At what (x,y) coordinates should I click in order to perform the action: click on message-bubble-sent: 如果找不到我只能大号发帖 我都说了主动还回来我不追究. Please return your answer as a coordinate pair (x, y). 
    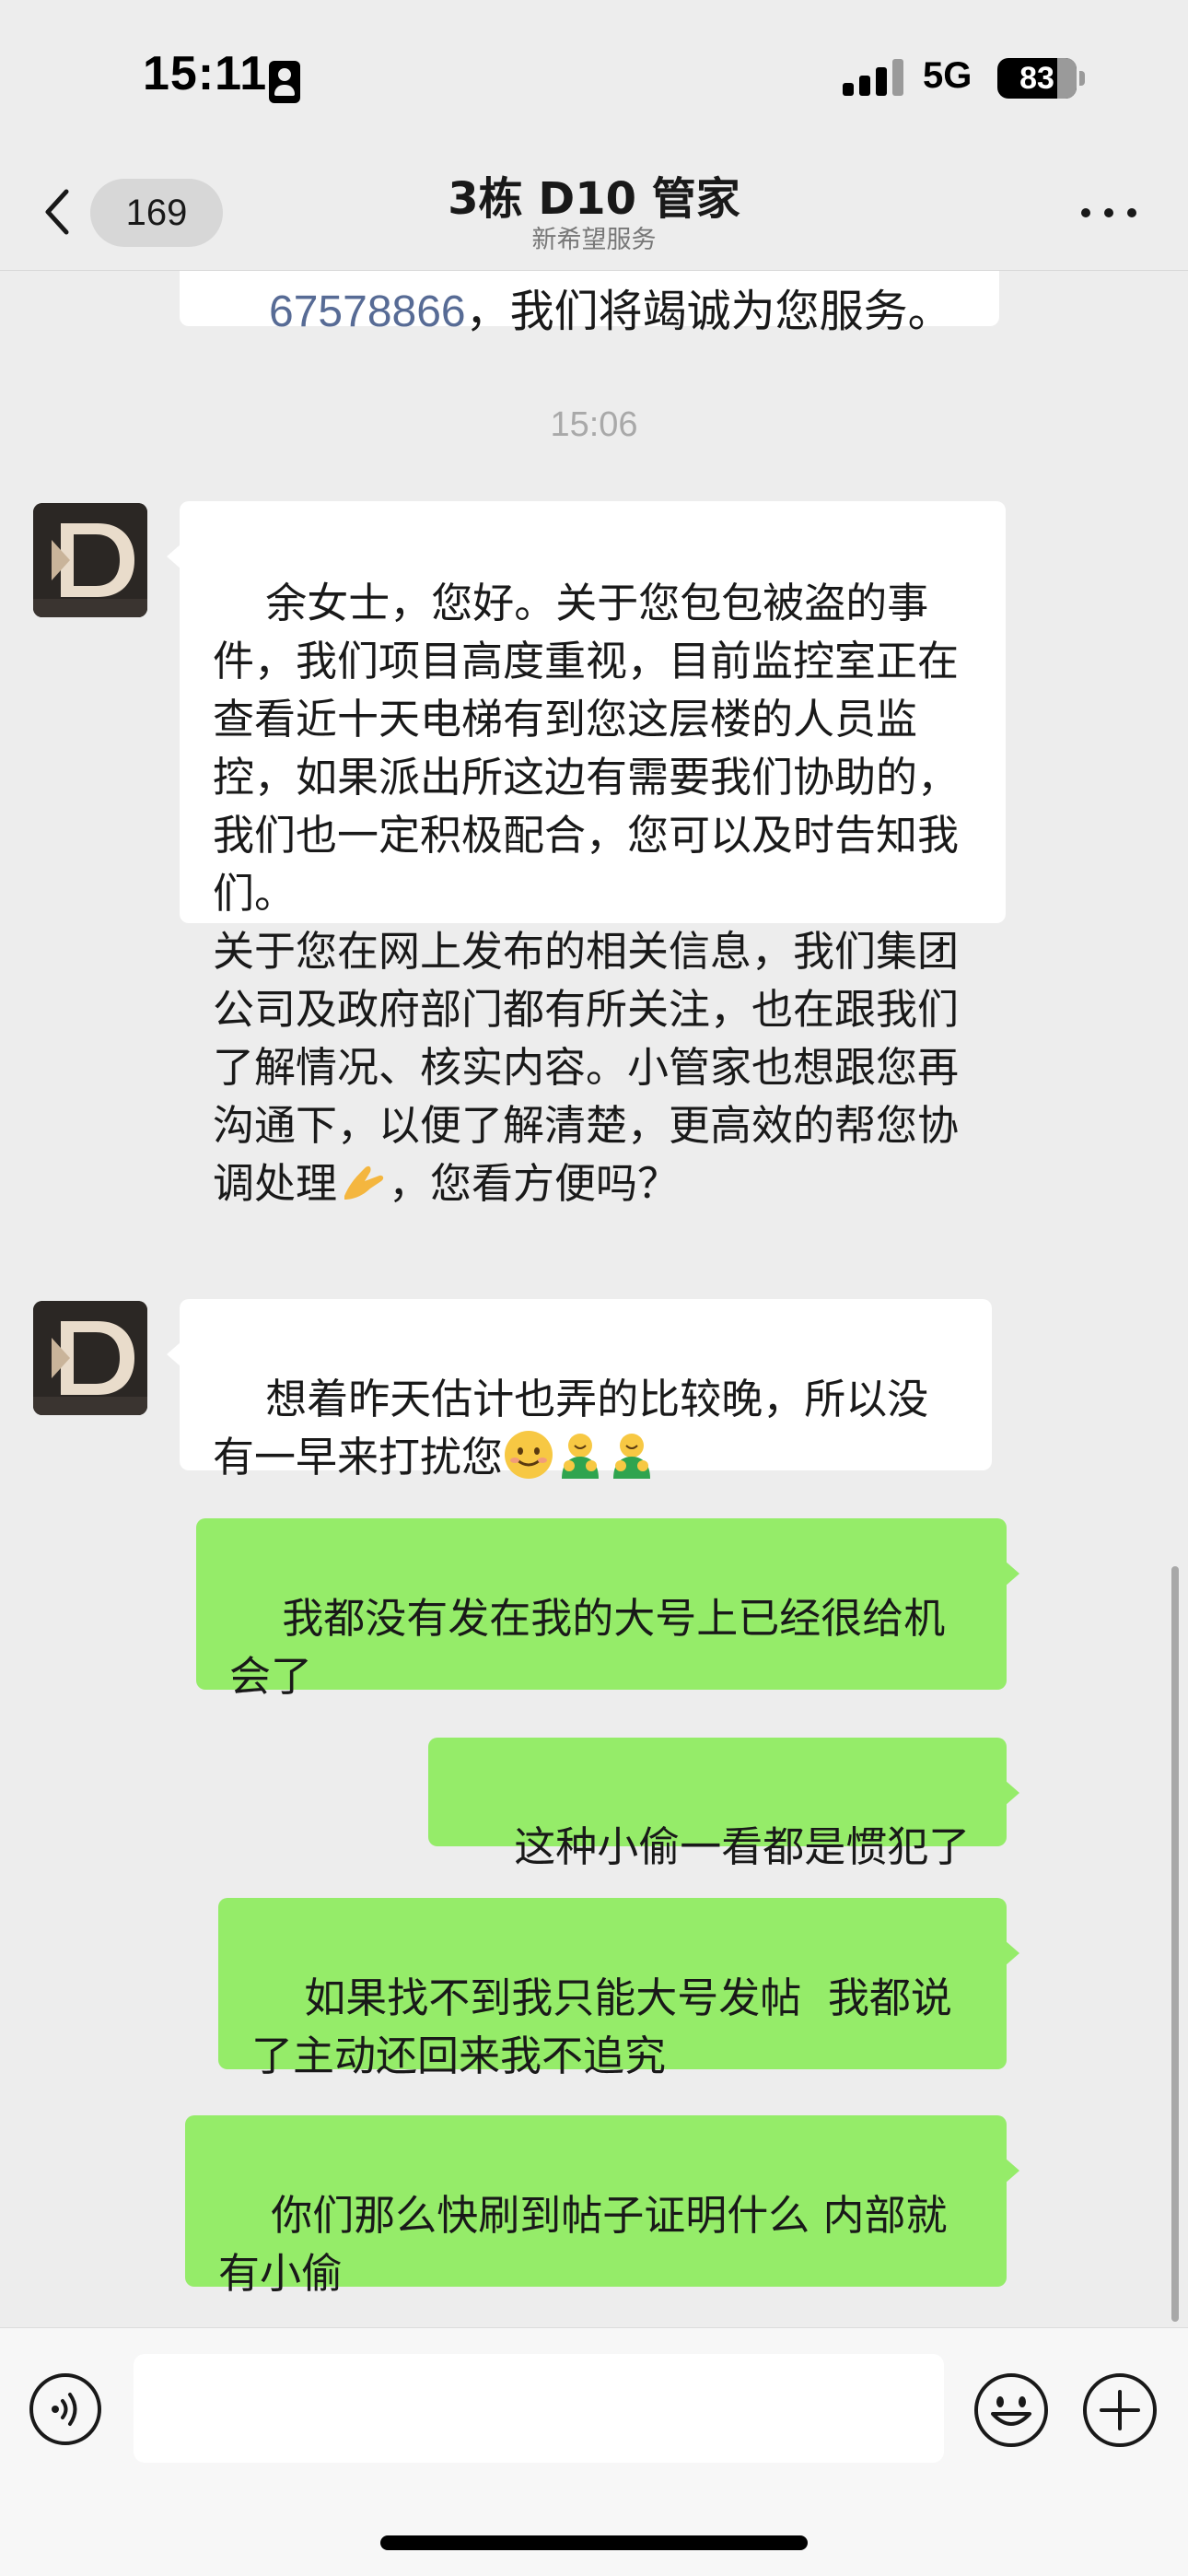
    Looking at the image, I should click on (618, 1989).